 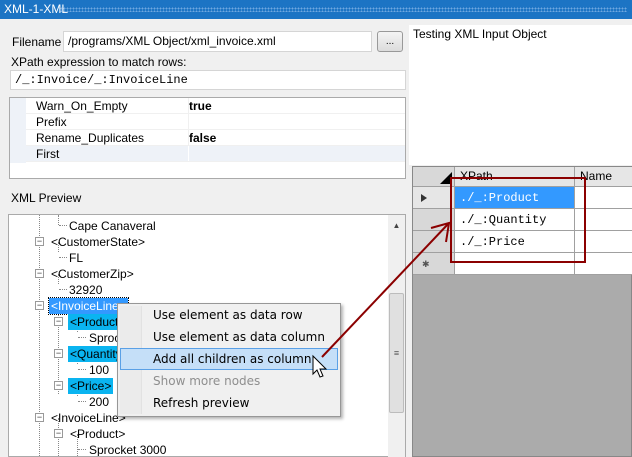 I want to click on annotation-arrow, so click(x=385, y=290).